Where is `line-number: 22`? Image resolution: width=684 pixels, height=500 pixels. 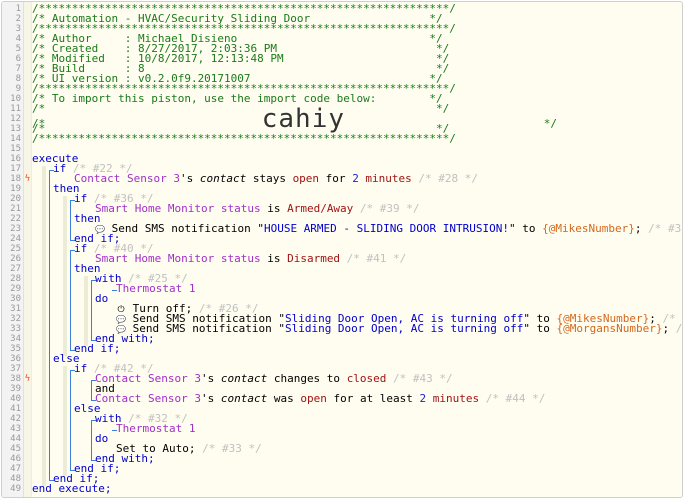 line-number: 22 is located at coordinates (15, 219).